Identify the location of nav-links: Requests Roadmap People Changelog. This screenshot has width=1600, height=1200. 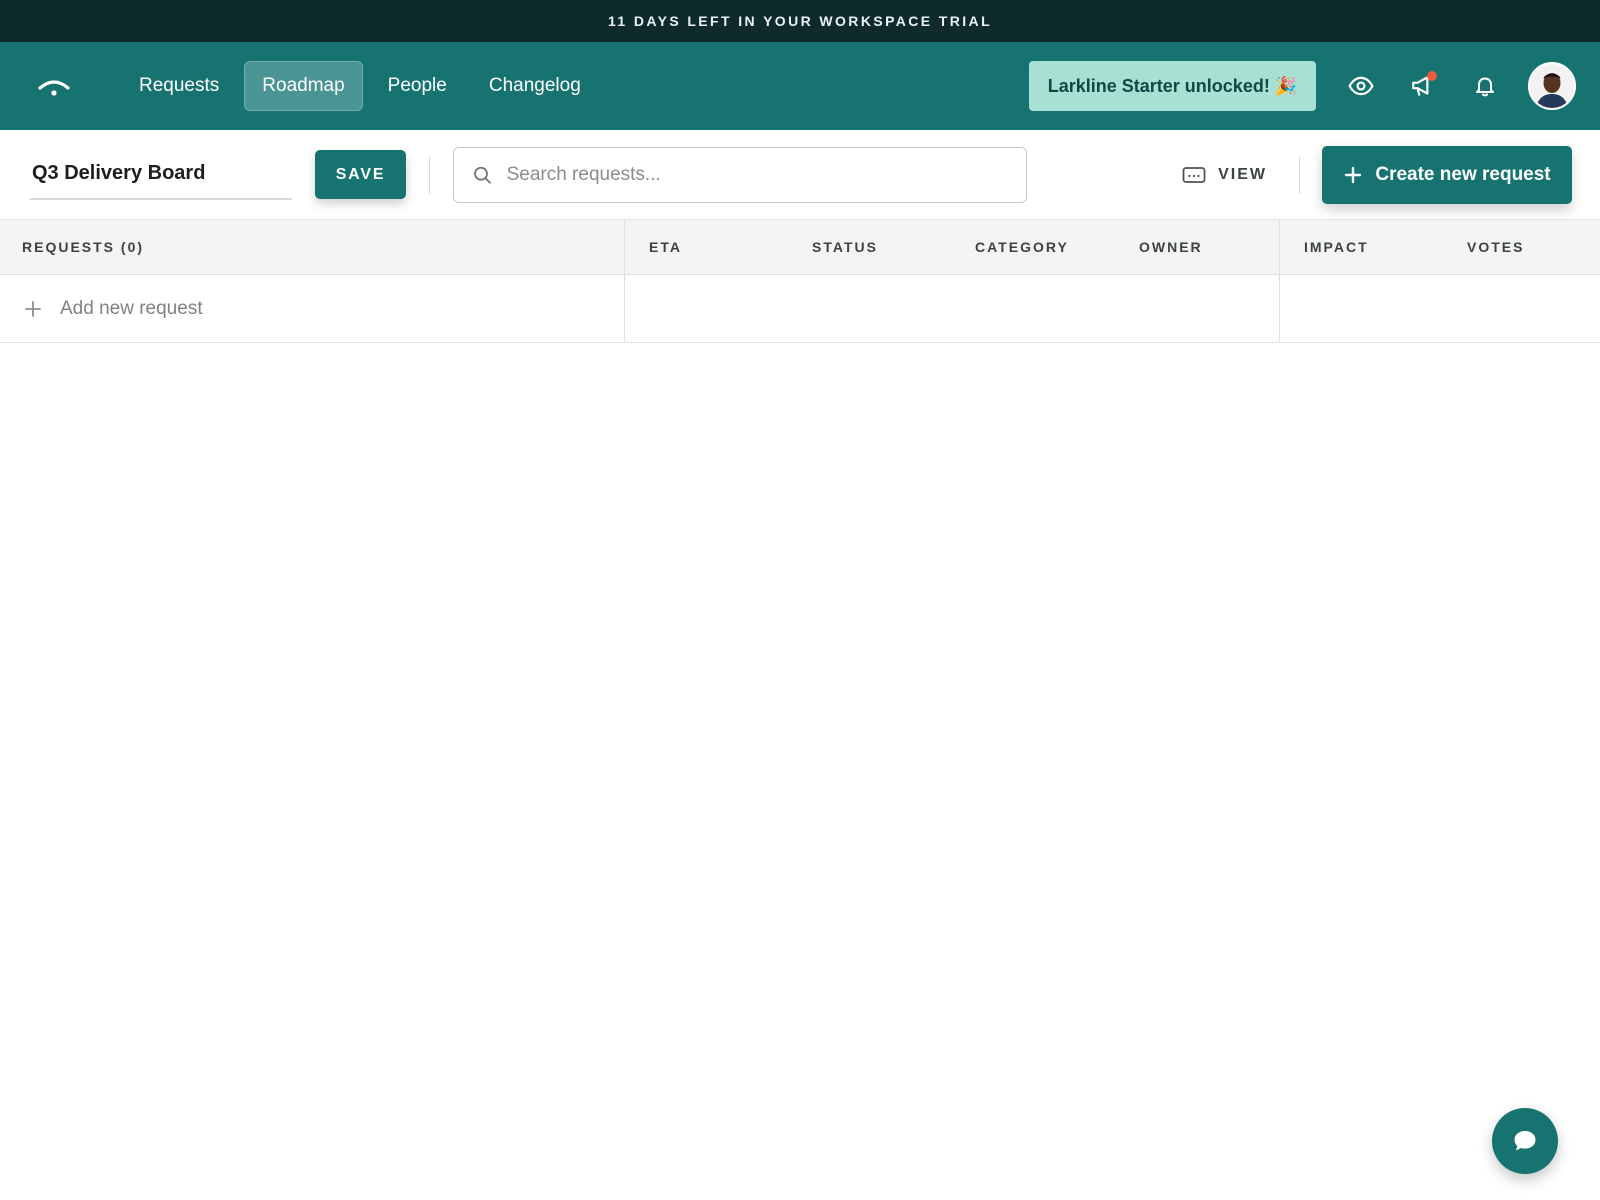
(360, 86).